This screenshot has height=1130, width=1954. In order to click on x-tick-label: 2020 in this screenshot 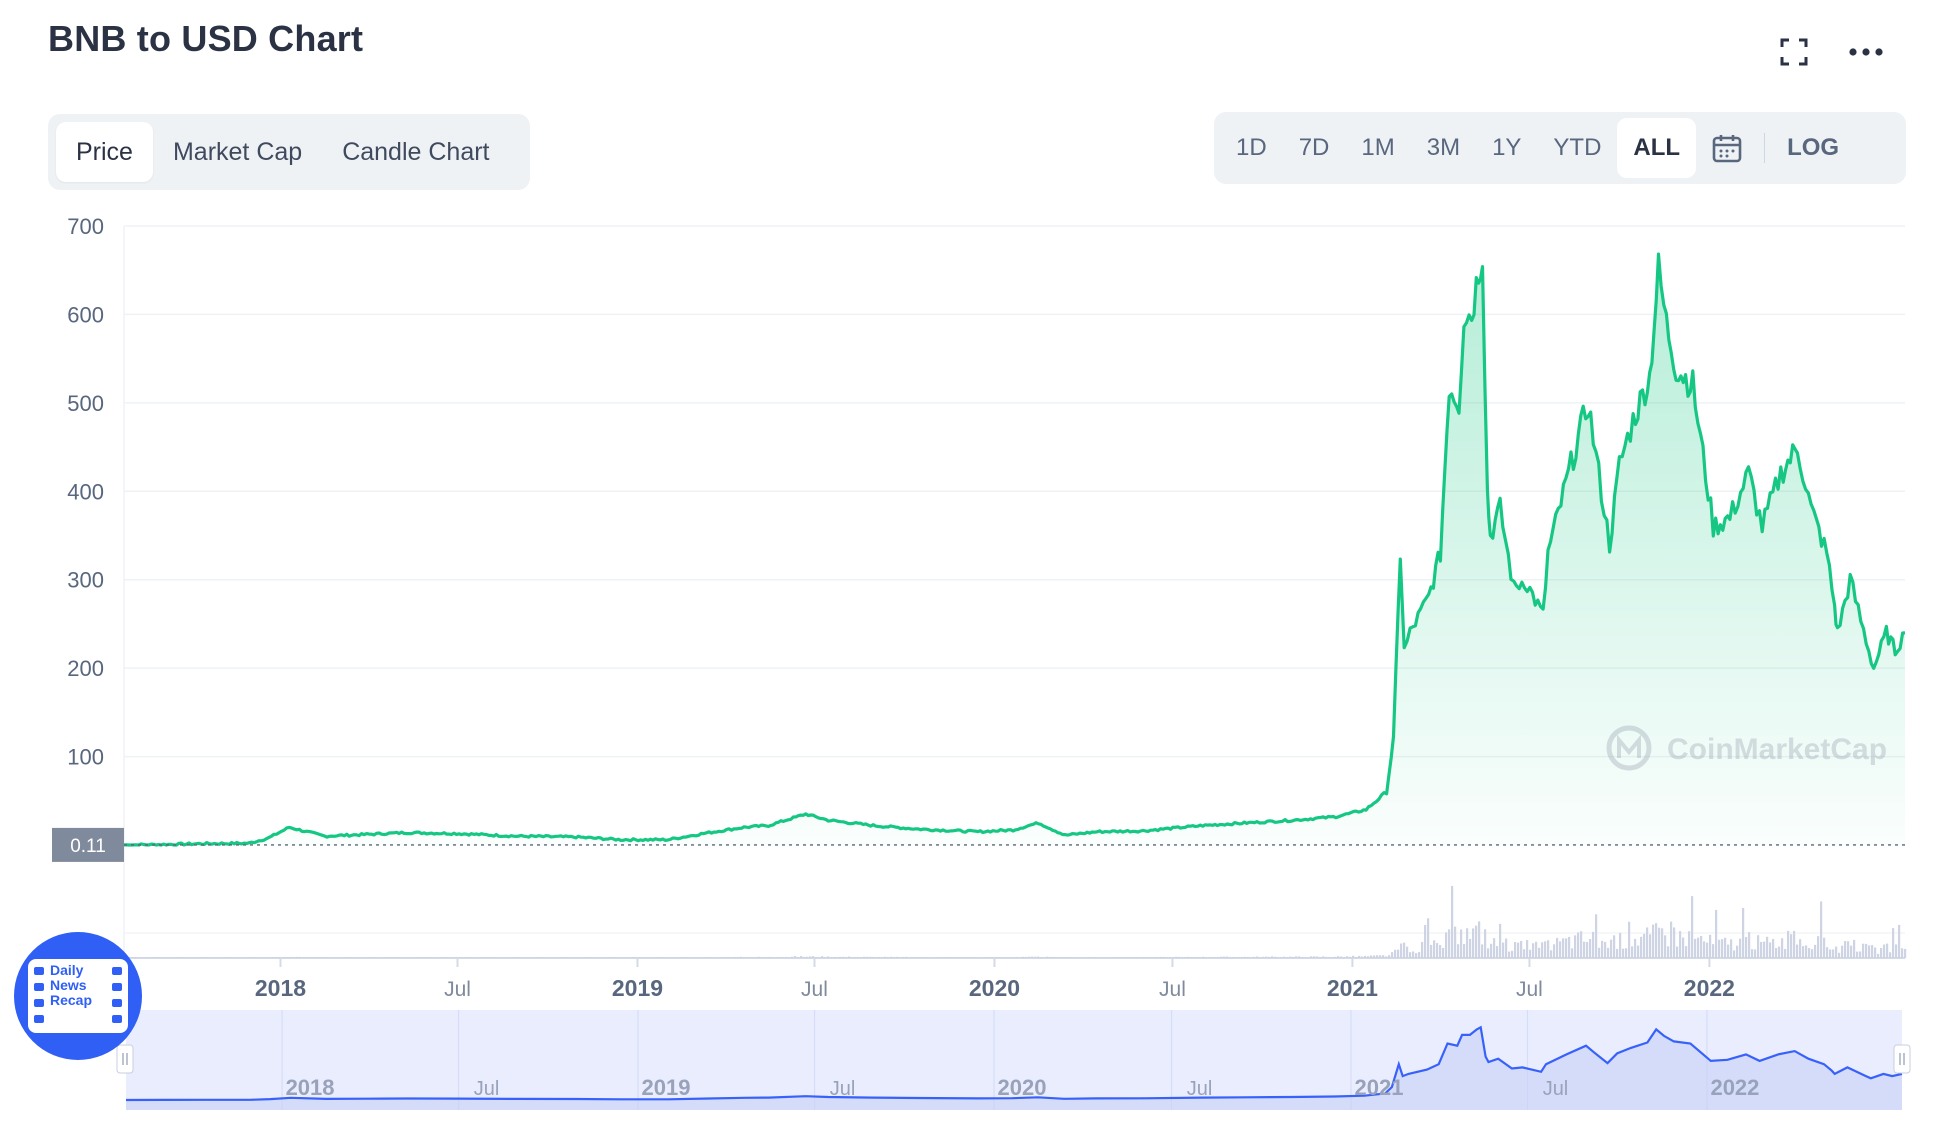, I will do `click(994, 988)`.